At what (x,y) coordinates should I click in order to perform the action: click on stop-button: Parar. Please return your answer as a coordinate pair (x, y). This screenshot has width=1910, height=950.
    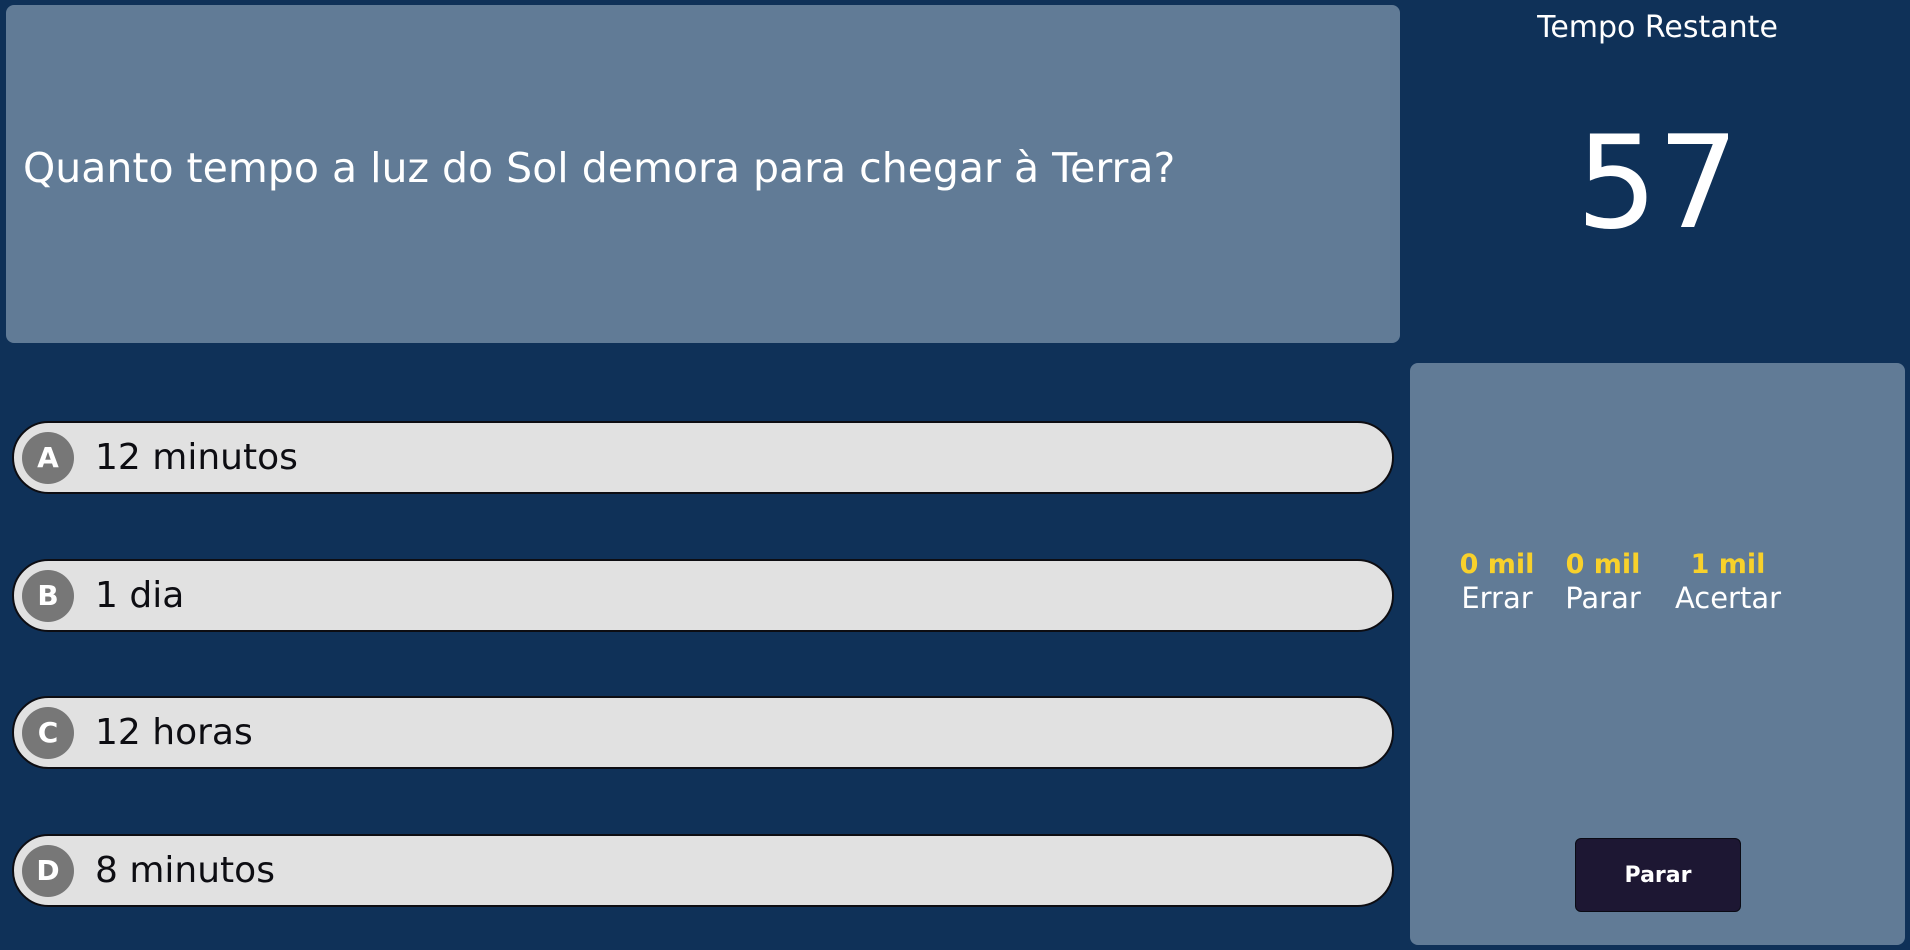
    Looking at the image, I should click on (1658, 875).